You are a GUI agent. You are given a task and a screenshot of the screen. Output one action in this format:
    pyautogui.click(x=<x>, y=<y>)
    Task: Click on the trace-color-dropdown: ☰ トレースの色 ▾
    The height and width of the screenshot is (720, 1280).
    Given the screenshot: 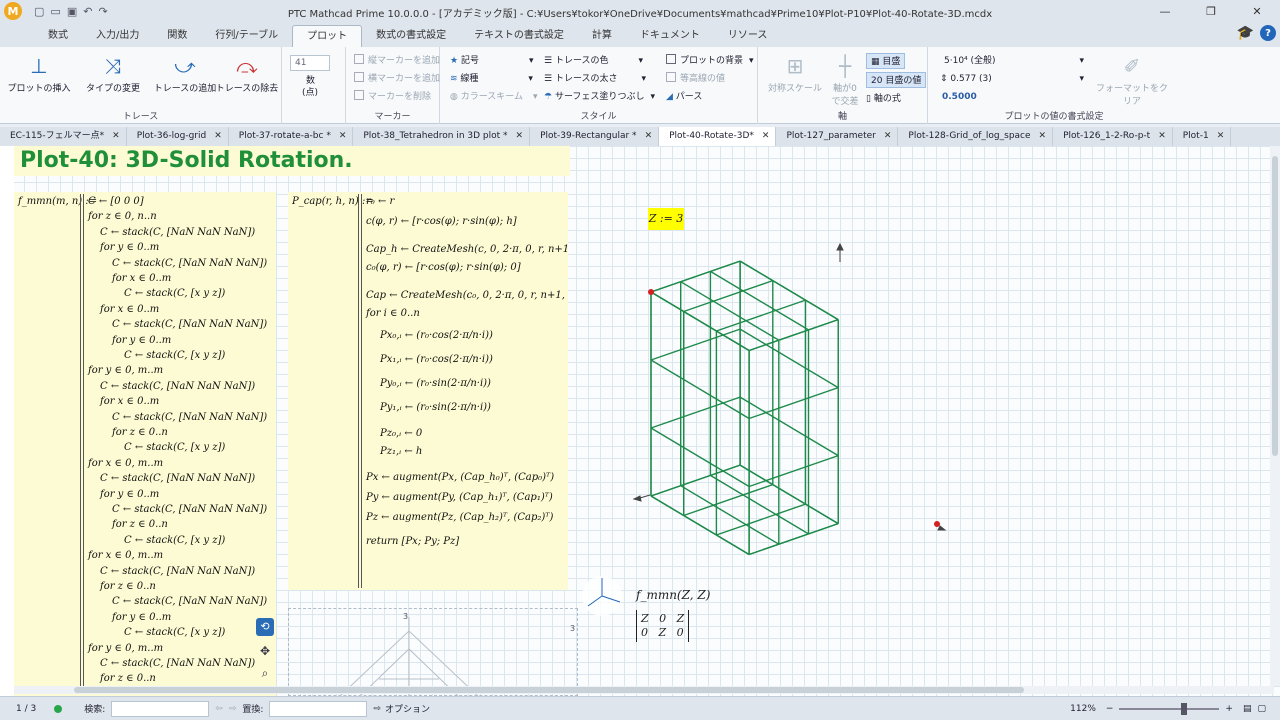 What is the action you would take?
    pyautogui.click(x=593, y=61)
    